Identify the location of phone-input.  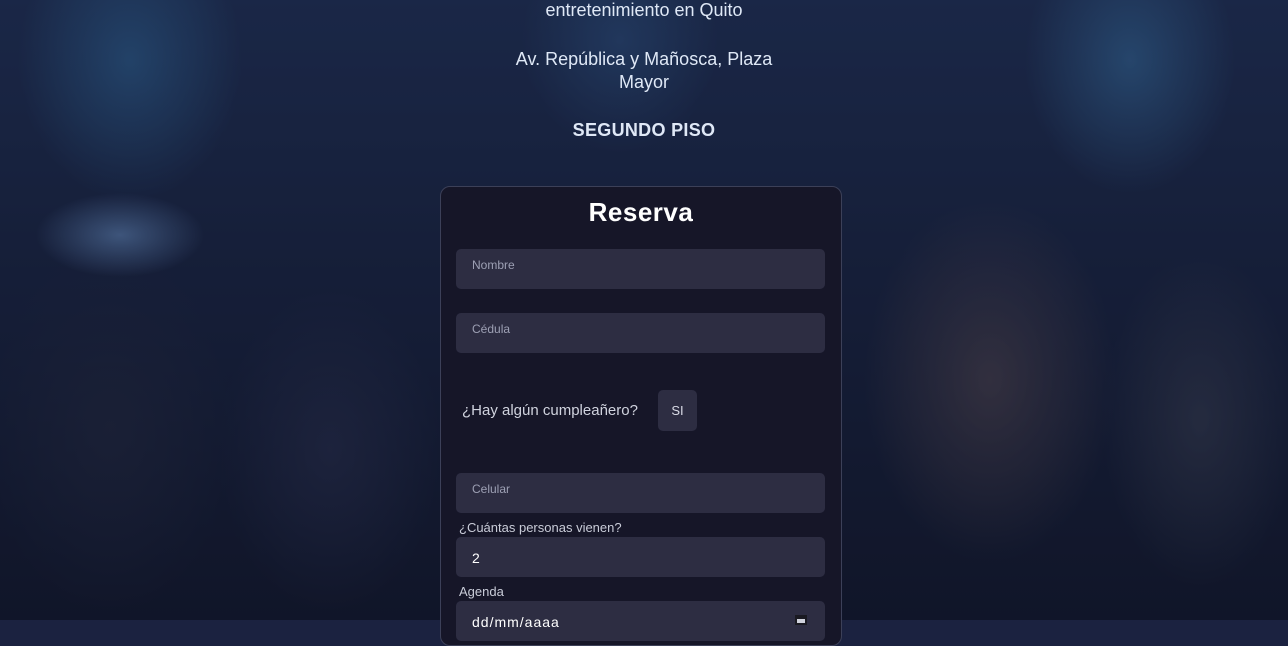
(640, 493).